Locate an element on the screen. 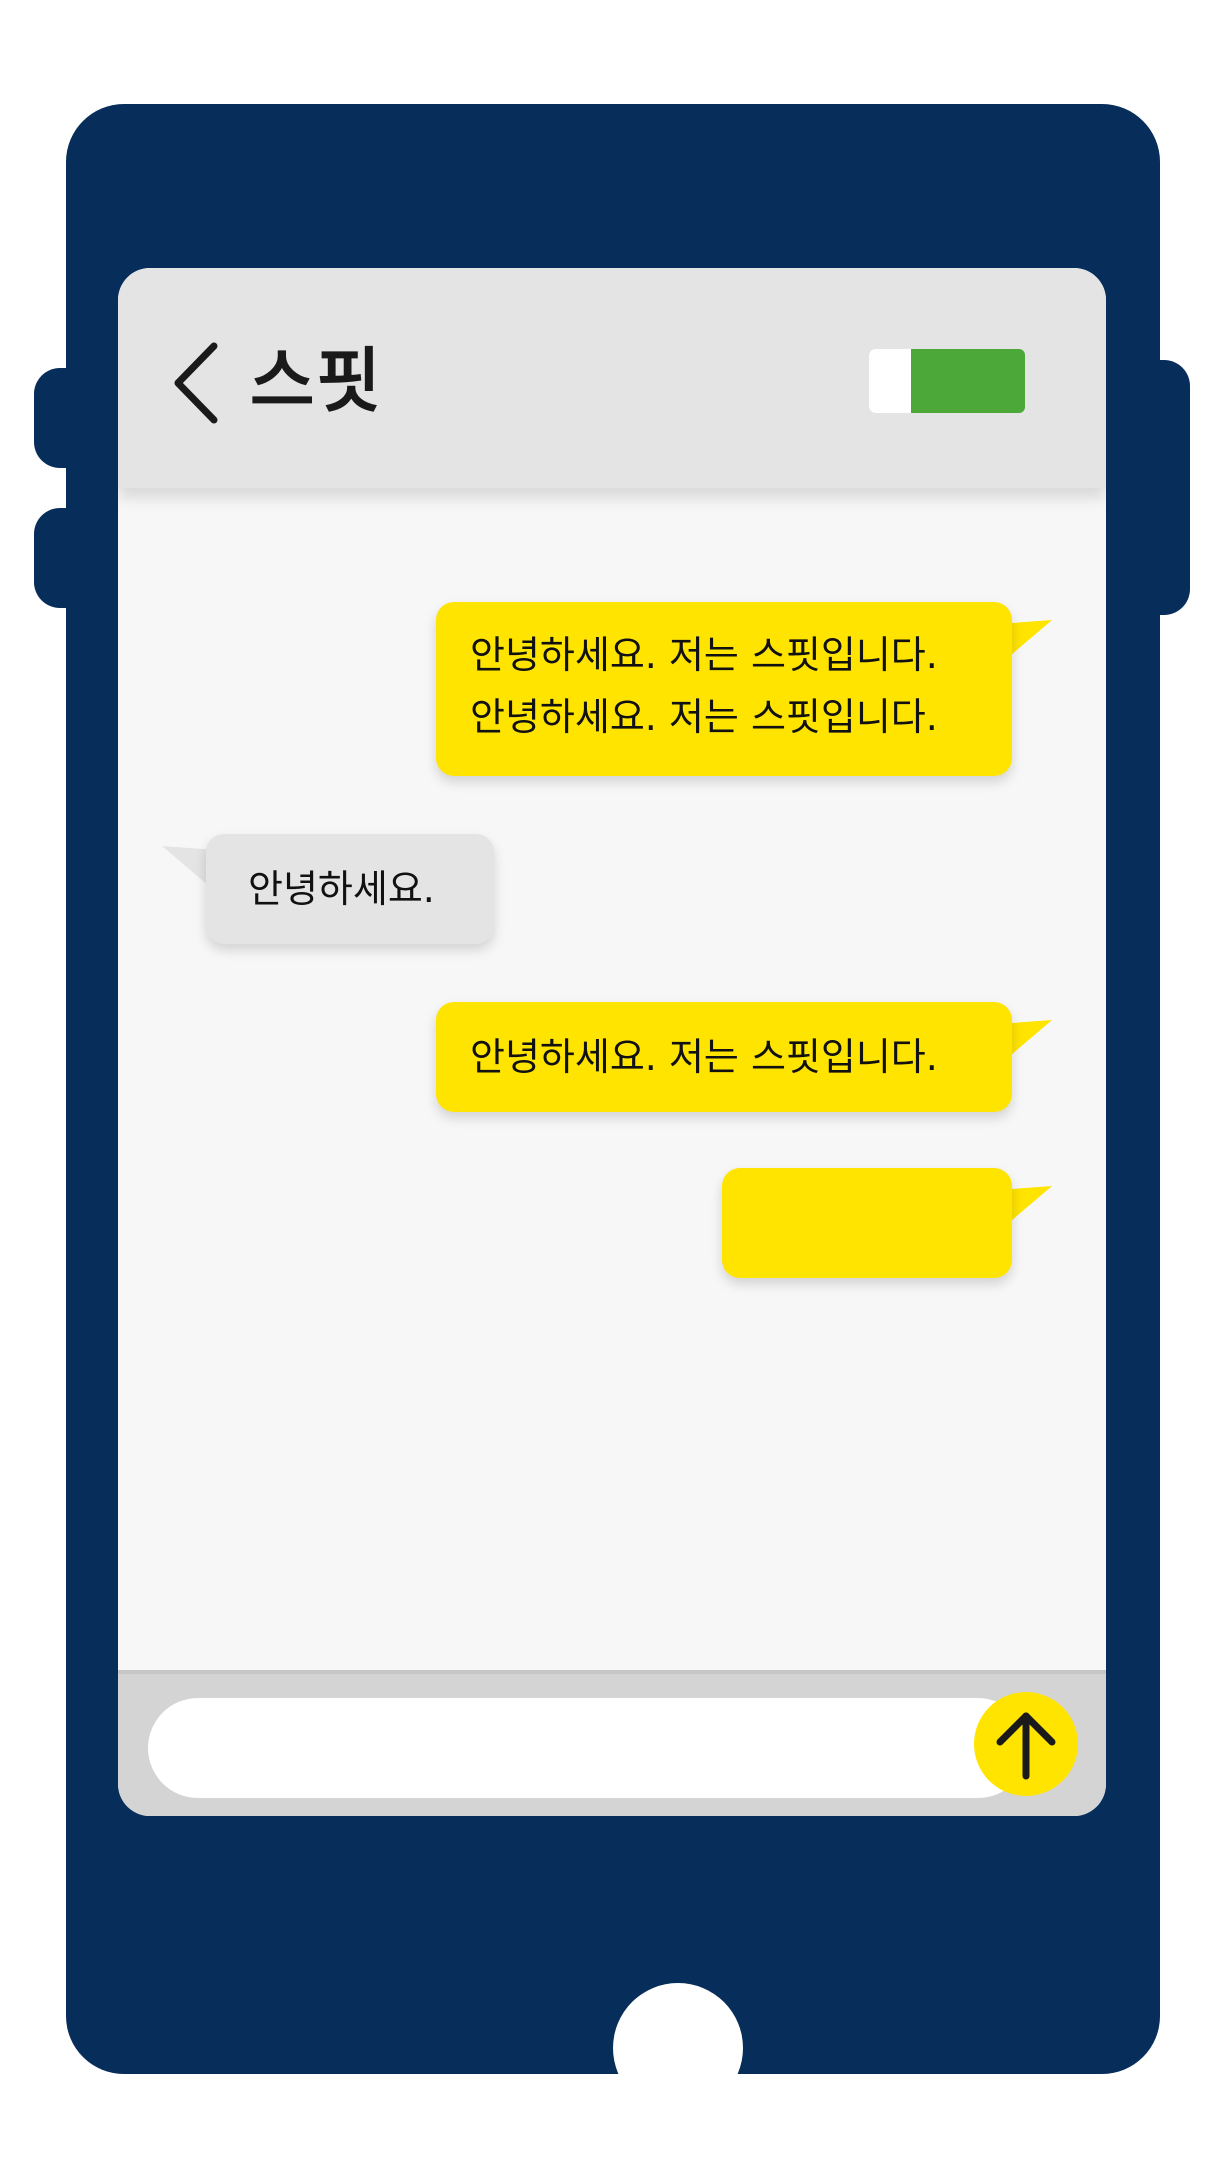 This screenshot has height=2178, width=1225. message-bubble-sent: 안녕하세요. 저는 스핏입니다. is located at coordinates (724, 1057).